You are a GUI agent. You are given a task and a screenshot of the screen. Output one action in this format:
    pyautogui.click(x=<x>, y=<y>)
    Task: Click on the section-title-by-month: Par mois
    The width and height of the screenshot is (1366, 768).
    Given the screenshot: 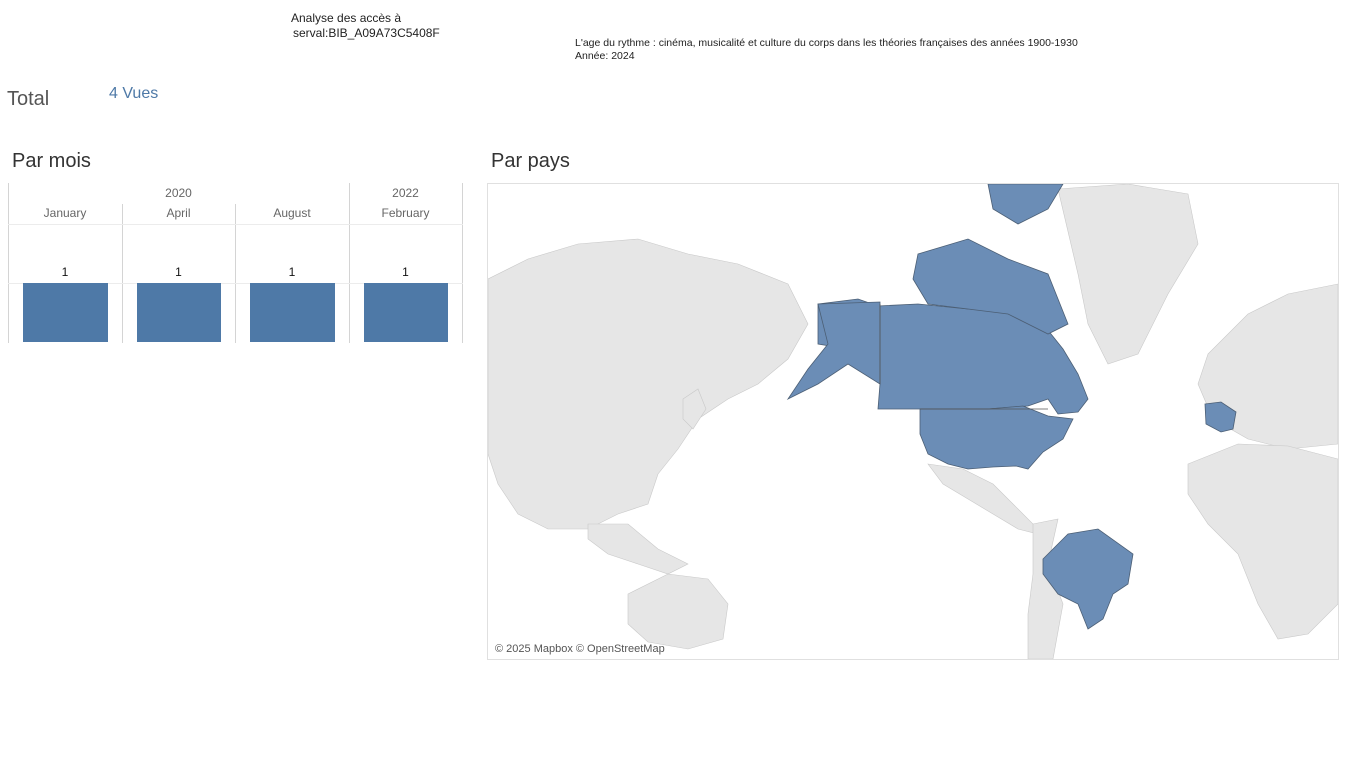 What is the action you would take?
    pyautogui.click(x=51, y=161)
    